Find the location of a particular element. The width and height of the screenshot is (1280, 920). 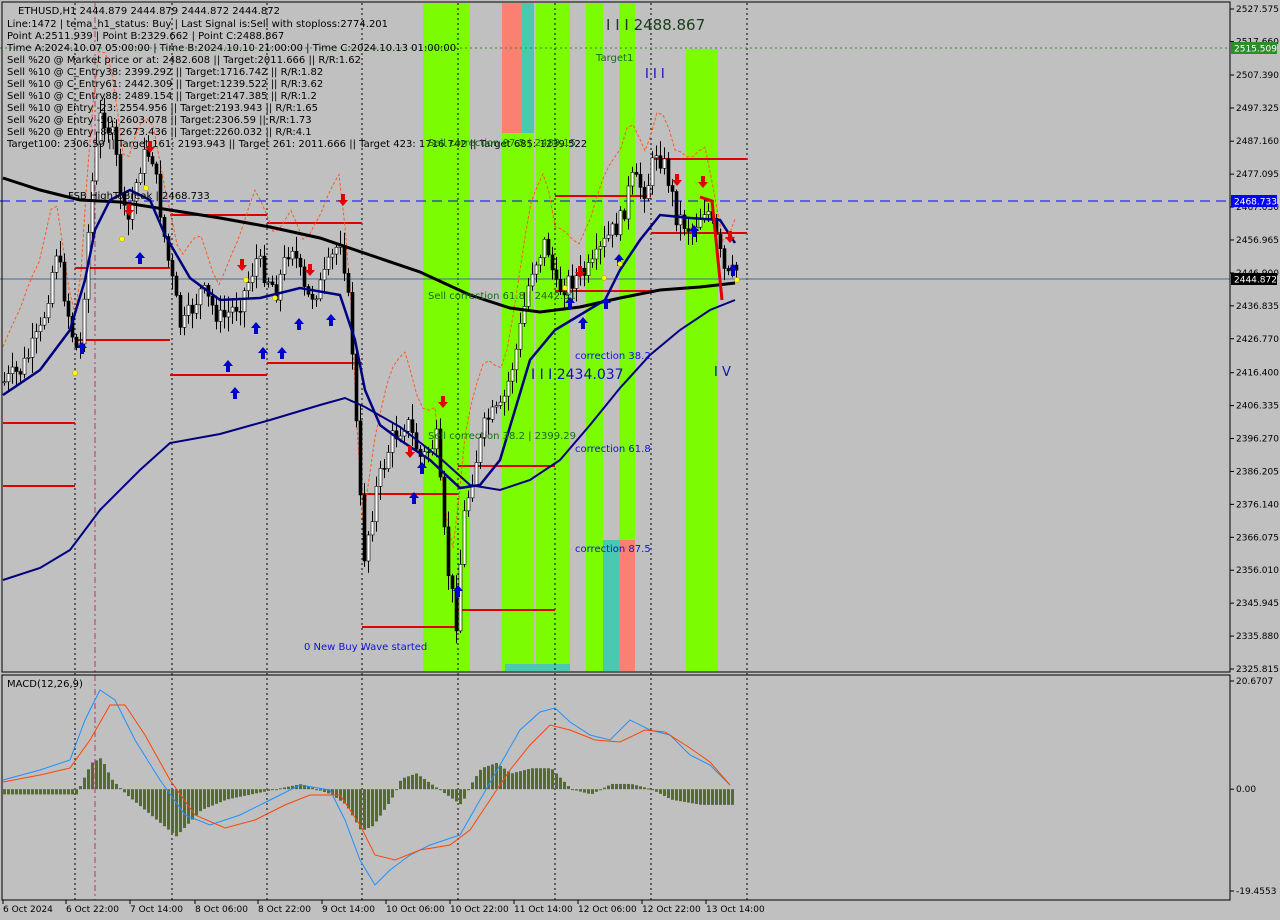

price-tick-label: 2376.140 is located at coordinates (1257, 505).